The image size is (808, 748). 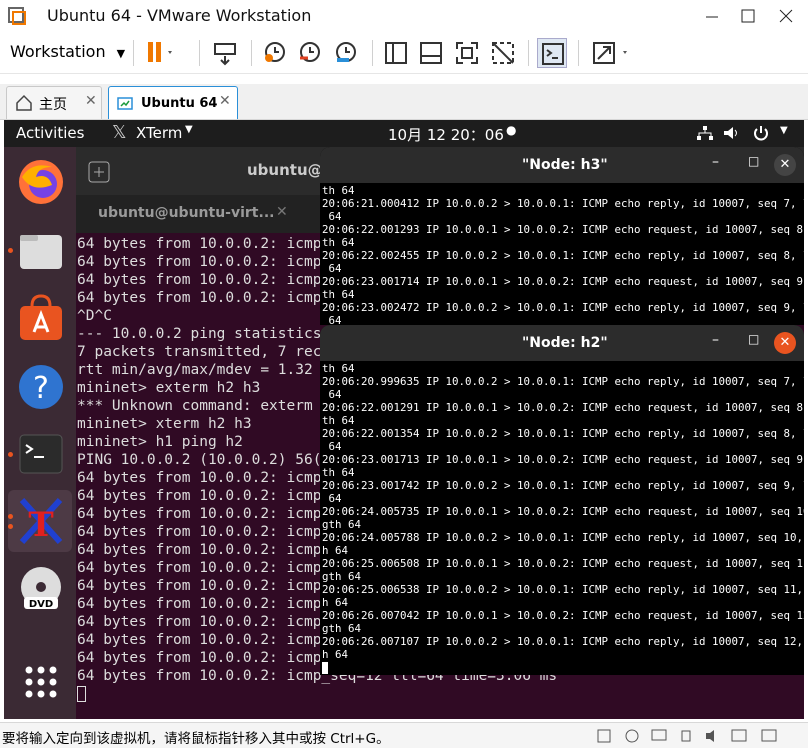 I want to click on thumbnail-bar-icon, so click(x=431, y=53).